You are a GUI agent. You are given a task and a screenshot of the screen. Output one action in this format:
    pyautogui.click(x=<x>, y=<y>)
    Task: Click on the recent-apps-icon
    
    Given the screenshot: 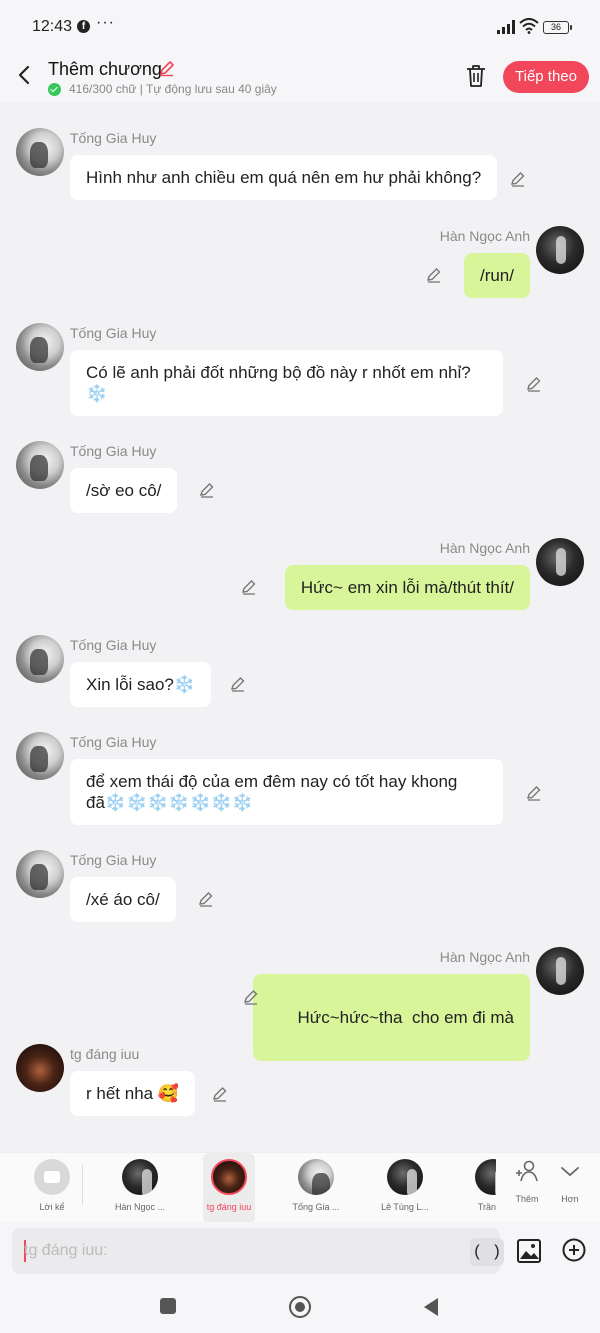 What is the action you would take?
    pyautogui.click(x=168, y=1306)
    